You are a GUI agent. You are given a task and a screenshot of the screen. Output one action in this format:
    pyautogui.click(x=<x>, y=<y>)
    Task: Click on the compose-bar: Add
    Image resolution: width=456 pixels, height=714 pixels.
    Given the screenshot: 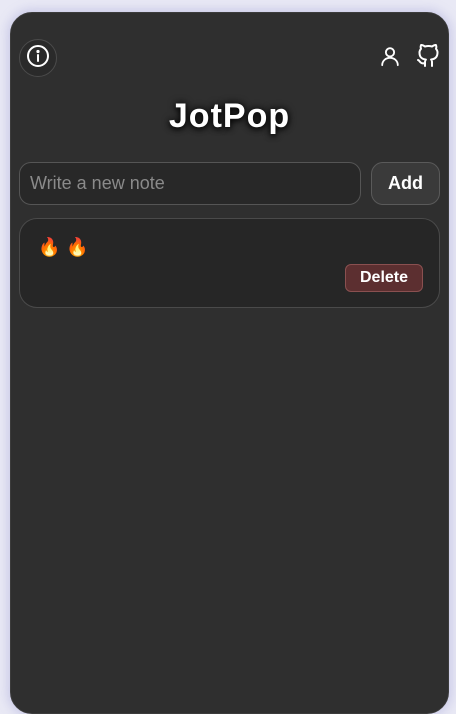 What is the action you would take?
    pyautogui.click(x=229, y=184)
    